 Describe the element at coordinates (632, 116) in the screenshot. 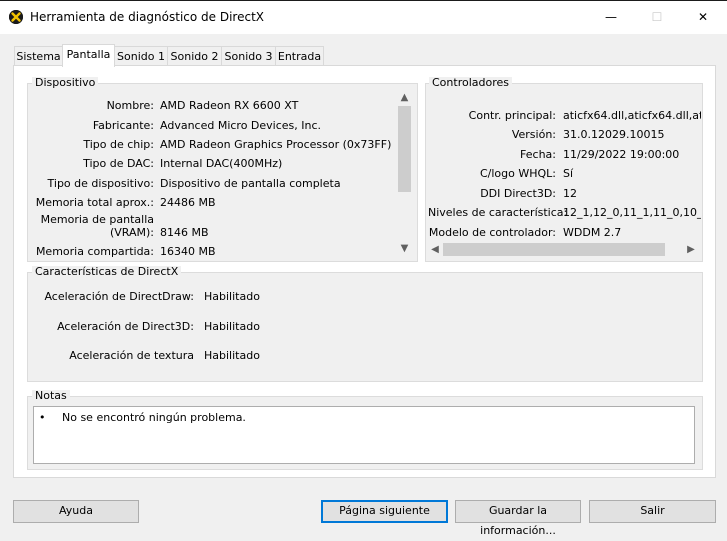

I see `main-driver-value: aticfx64.dll,aticfx64.dll,aticfx` at that location.